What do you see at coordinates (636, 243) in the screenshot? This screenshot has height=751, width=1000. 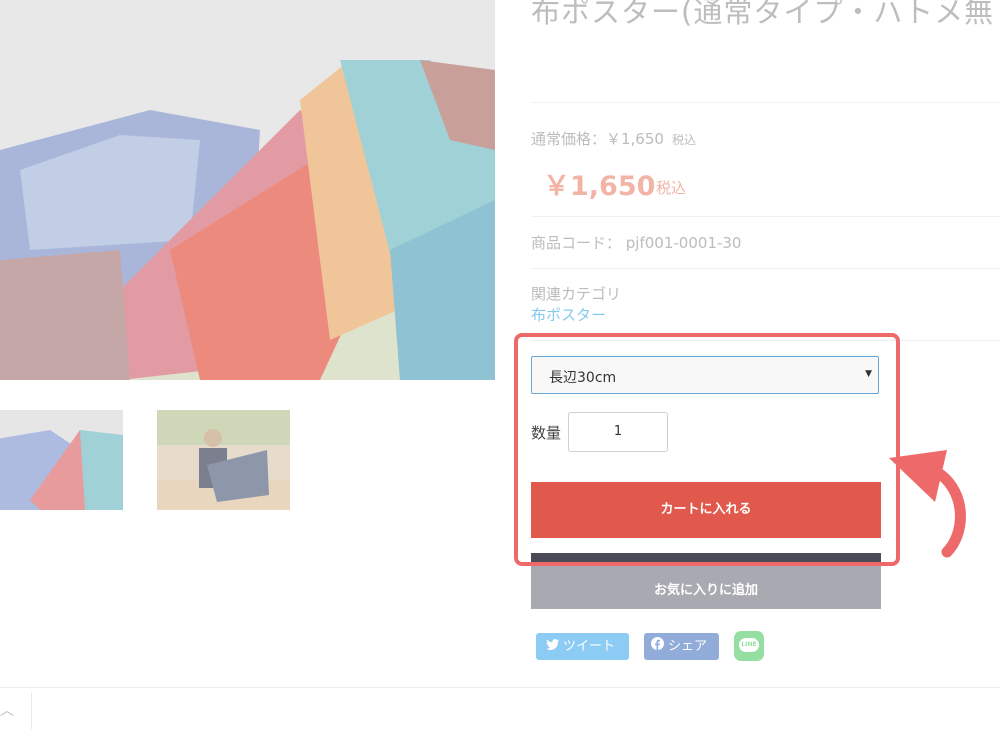 I see `product-code: 商品コード： pjf001-0001-30` at bounding box center [636, 243].